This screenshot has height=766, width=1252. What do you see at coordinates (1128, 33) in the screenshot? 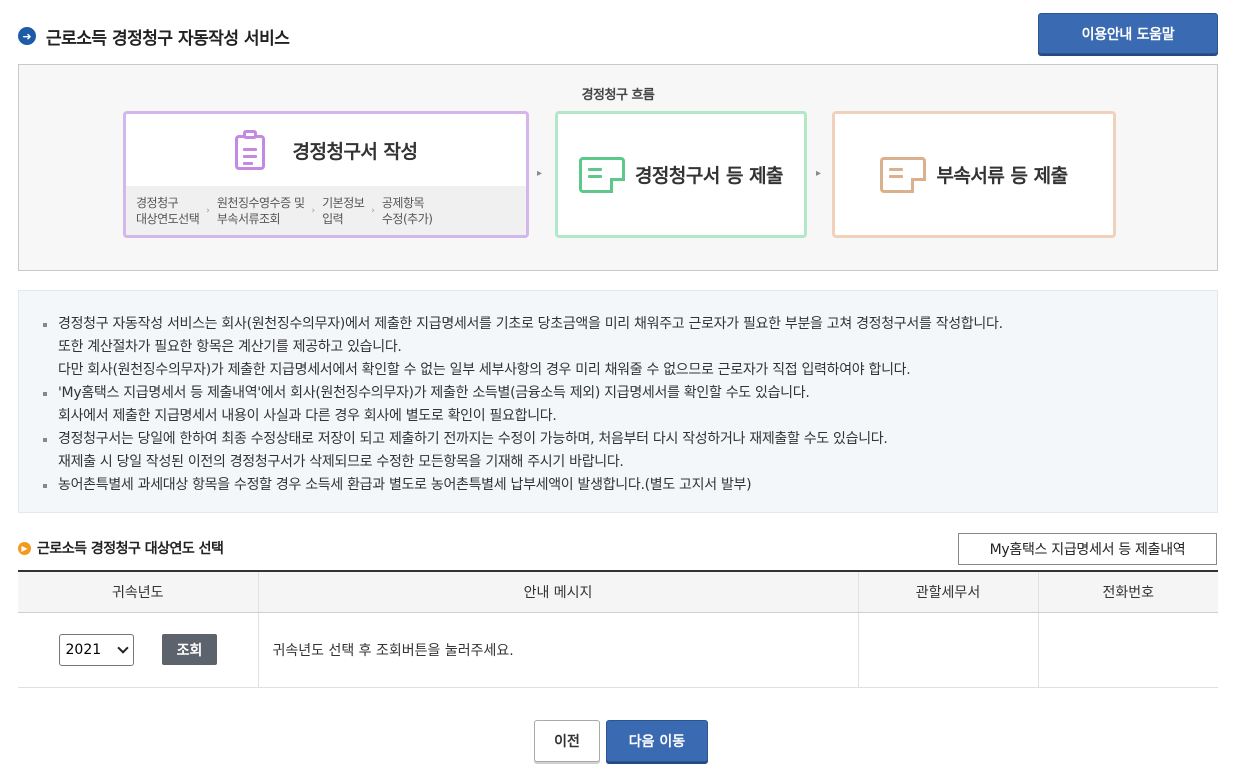
I see `help-button: 이용안내 도움말` at bounding box center [1128, 33].